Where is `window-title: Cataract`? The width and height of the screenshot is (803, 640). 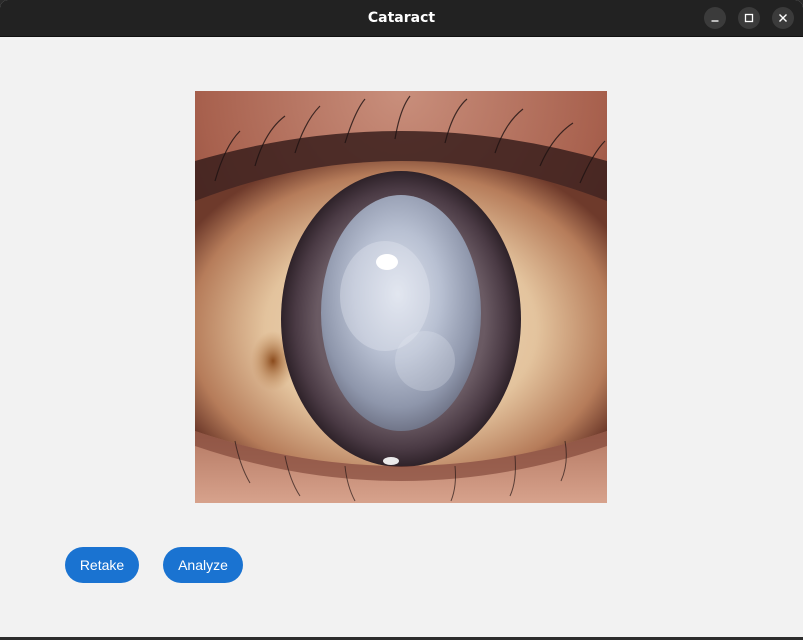 window-title: Cataract is located at coordinates (401, 18).